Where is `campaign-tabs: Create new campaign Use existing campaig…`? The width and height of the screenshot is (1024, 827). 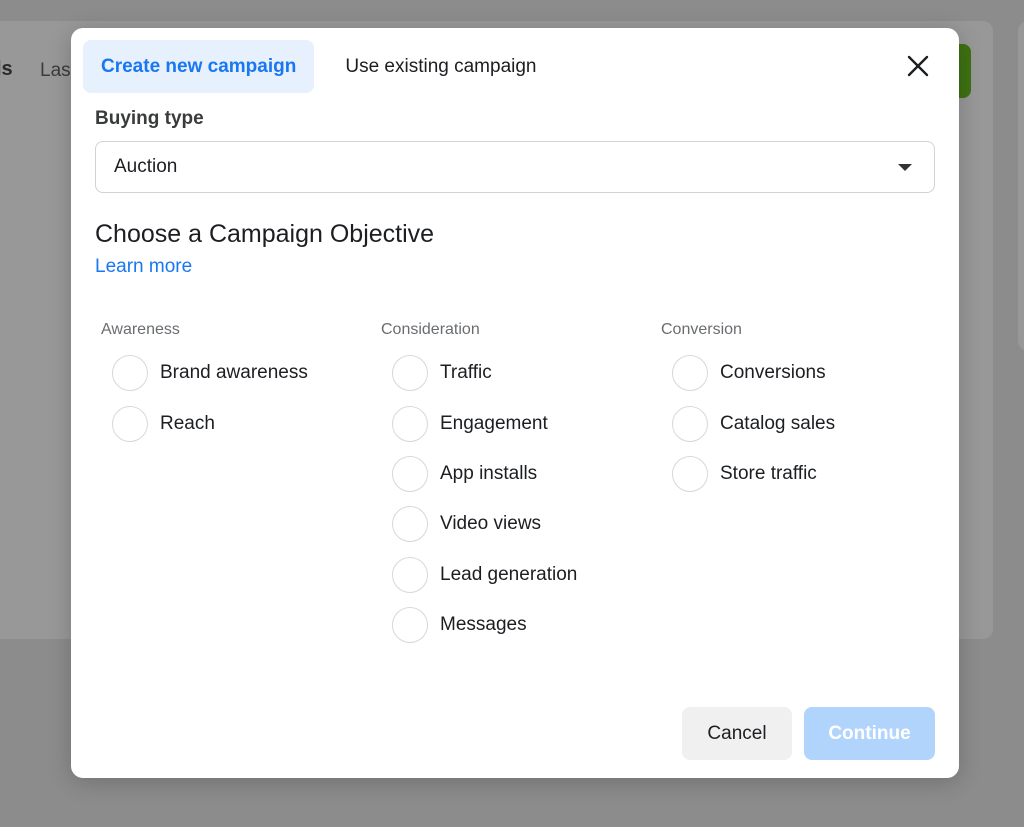 campaign-tabs: Create new campaign Use existing campaig… is located at coordinates (319, 66).